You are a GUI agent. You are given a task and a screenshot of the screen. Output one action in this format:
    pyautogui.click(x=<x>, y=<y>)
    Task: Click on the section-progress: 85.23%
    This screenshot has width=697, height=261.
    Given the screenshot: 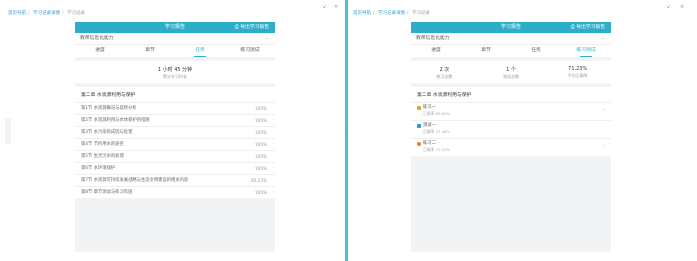 What is the action you would take?
    pyautogui.click(x=259, y=180)
    